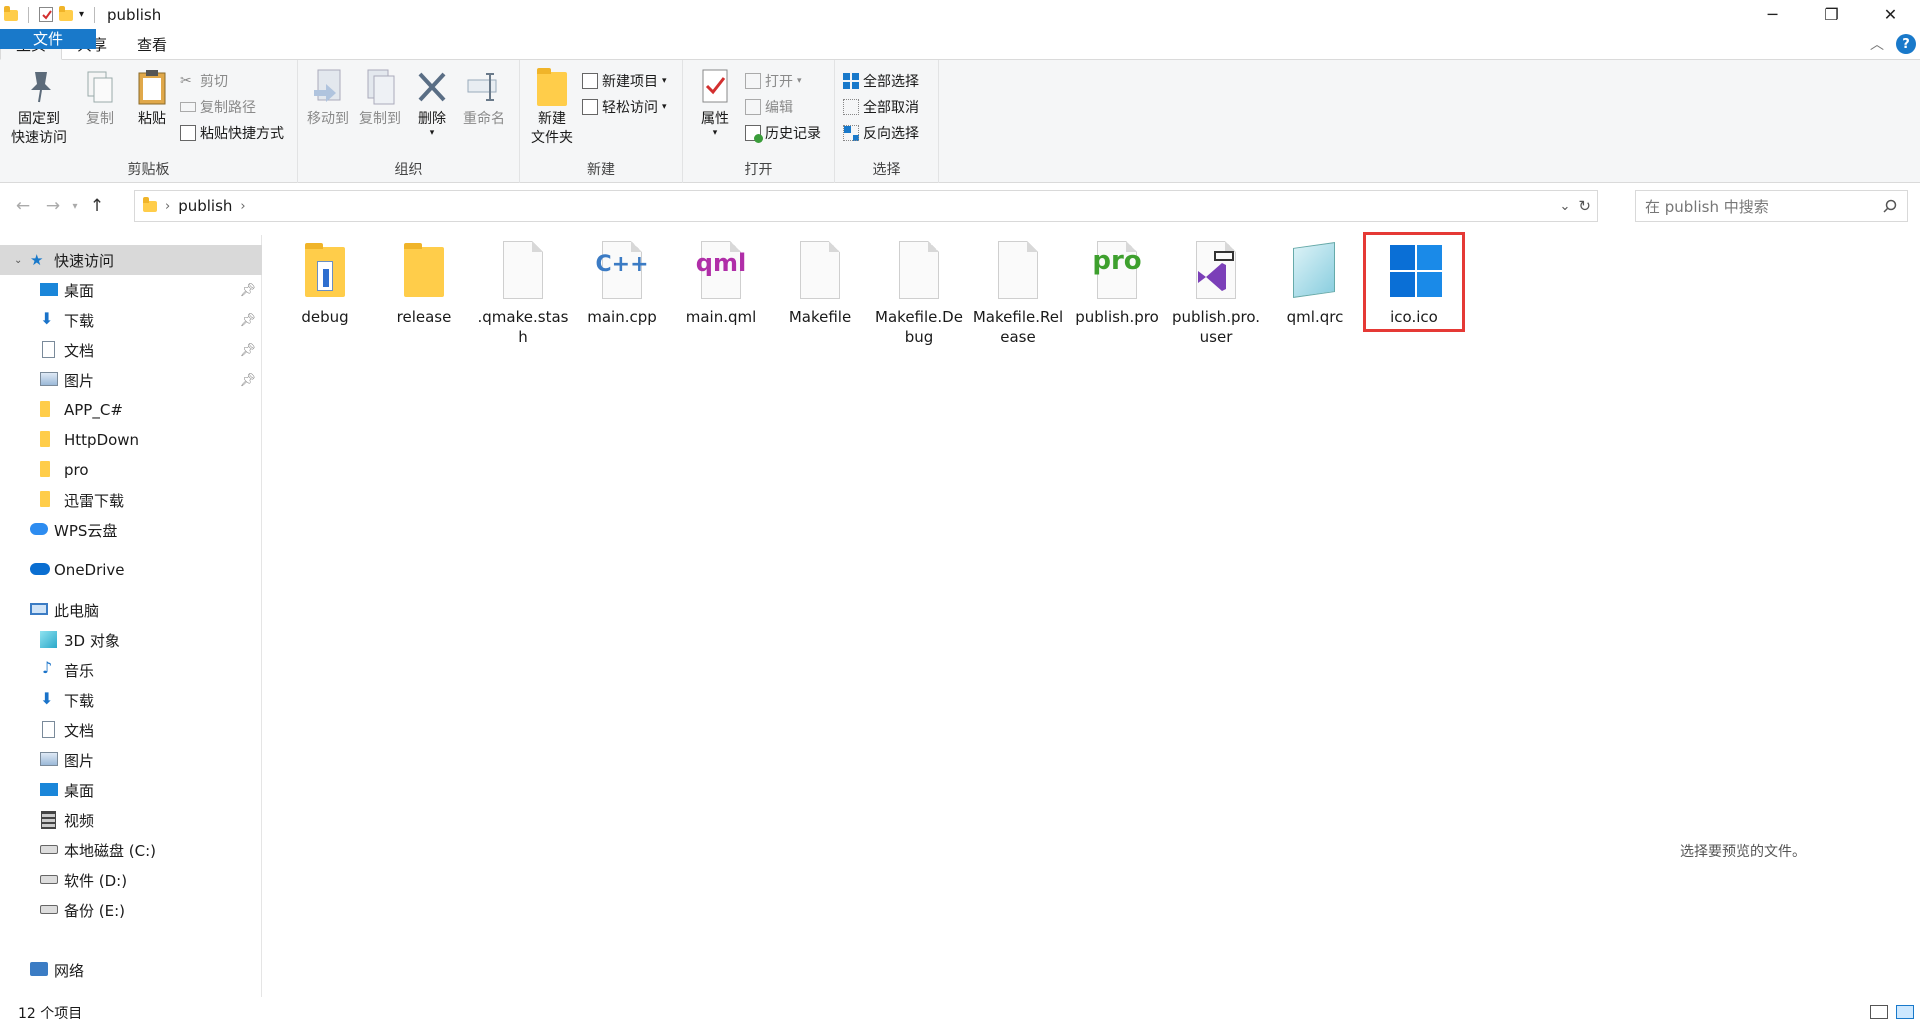  I want to click on paste-shortcut-icon, so click(188, 132).